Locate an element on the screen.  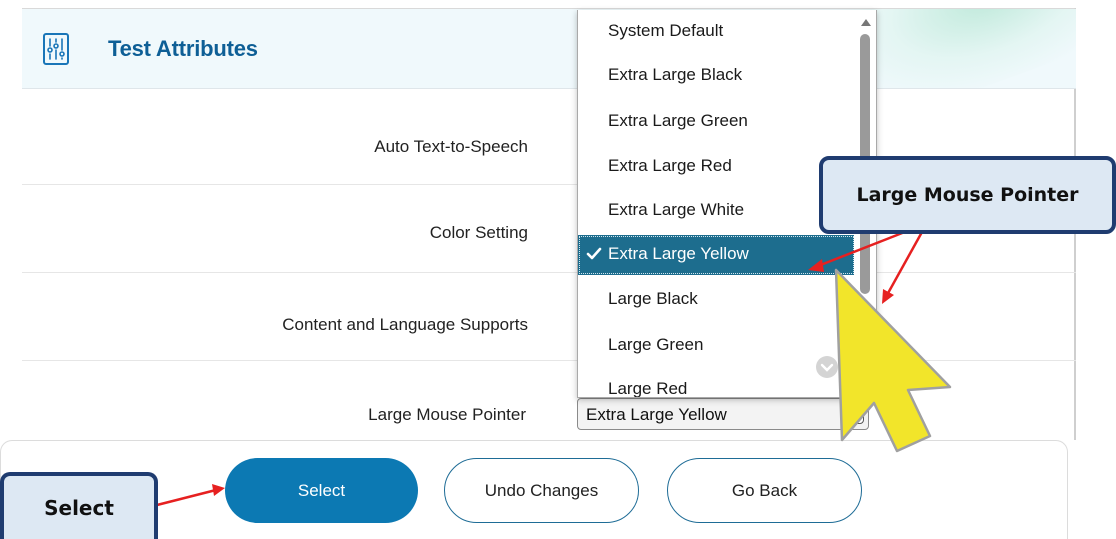
dropdown-option: Extra Large Green is located at coordinates (716, 122).